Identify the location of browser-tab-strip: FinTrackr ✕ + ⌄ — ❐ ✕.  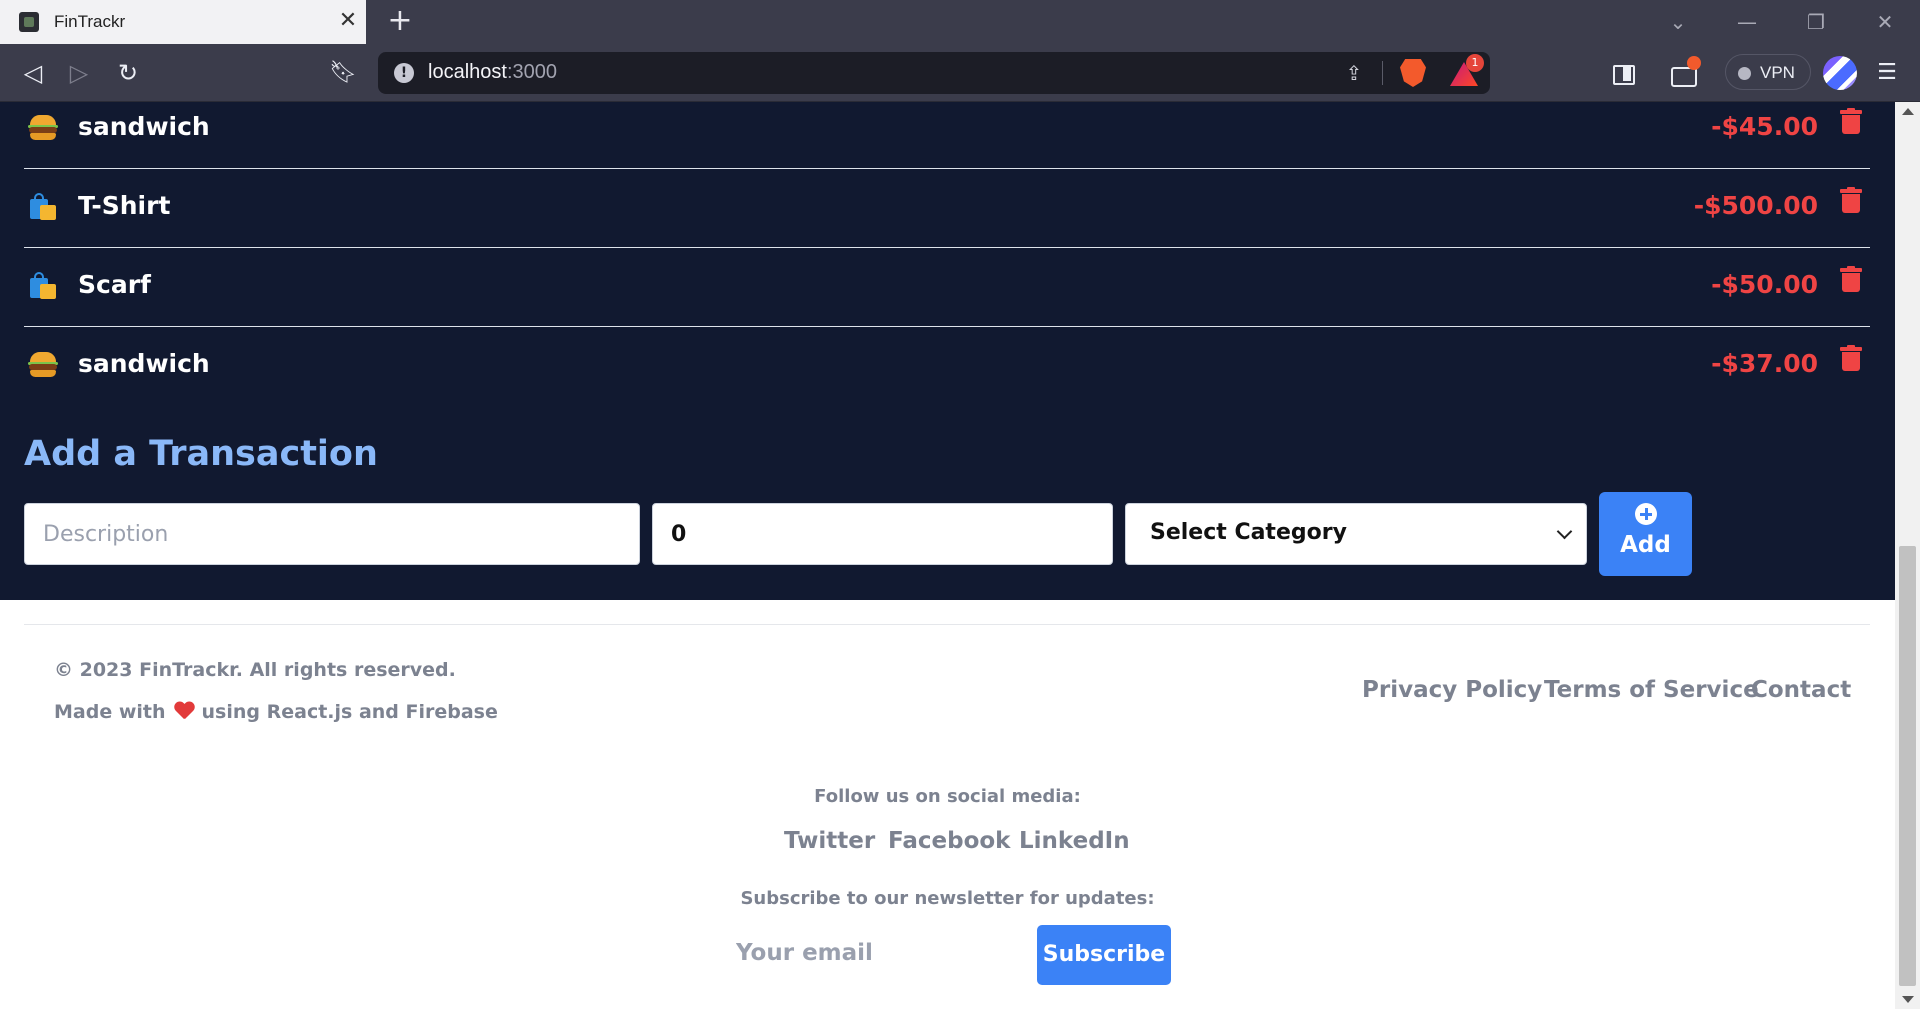
(960, 22).